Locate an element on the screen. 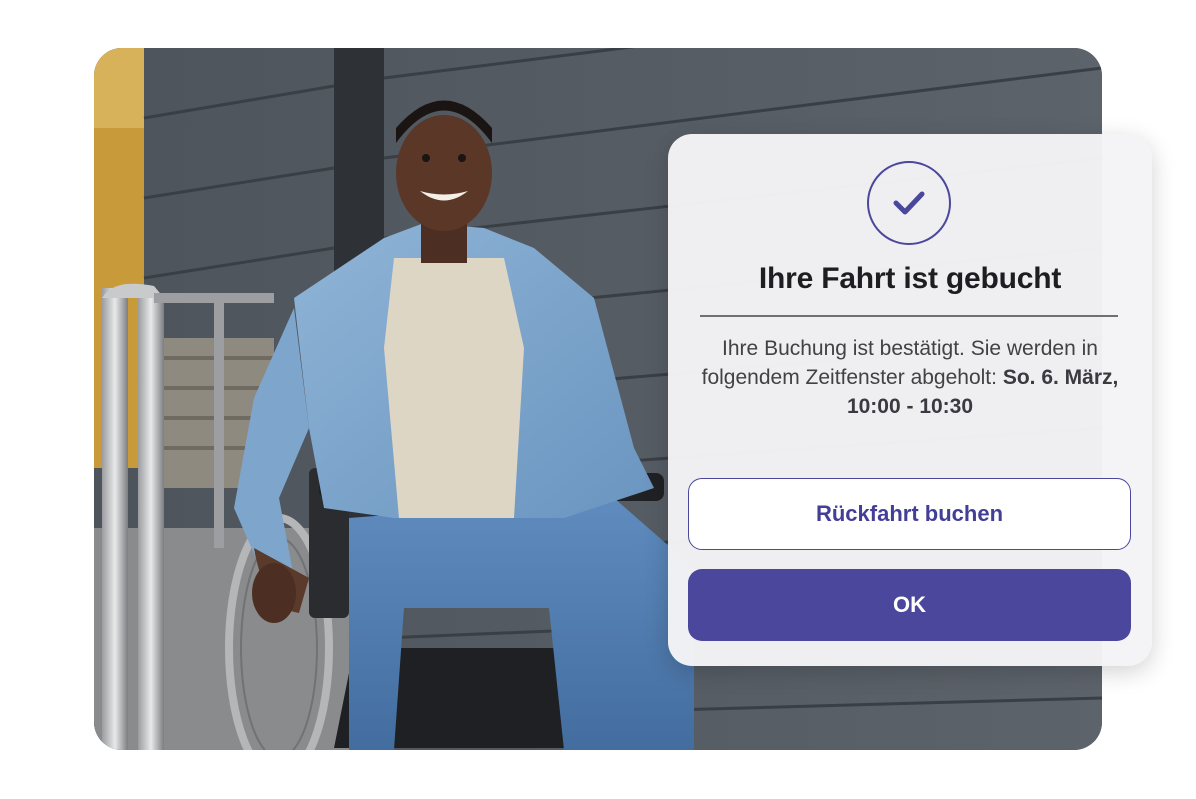 The image size is (1196, 799). checkmark-glyph-icon is located at coordinates (909, 203).